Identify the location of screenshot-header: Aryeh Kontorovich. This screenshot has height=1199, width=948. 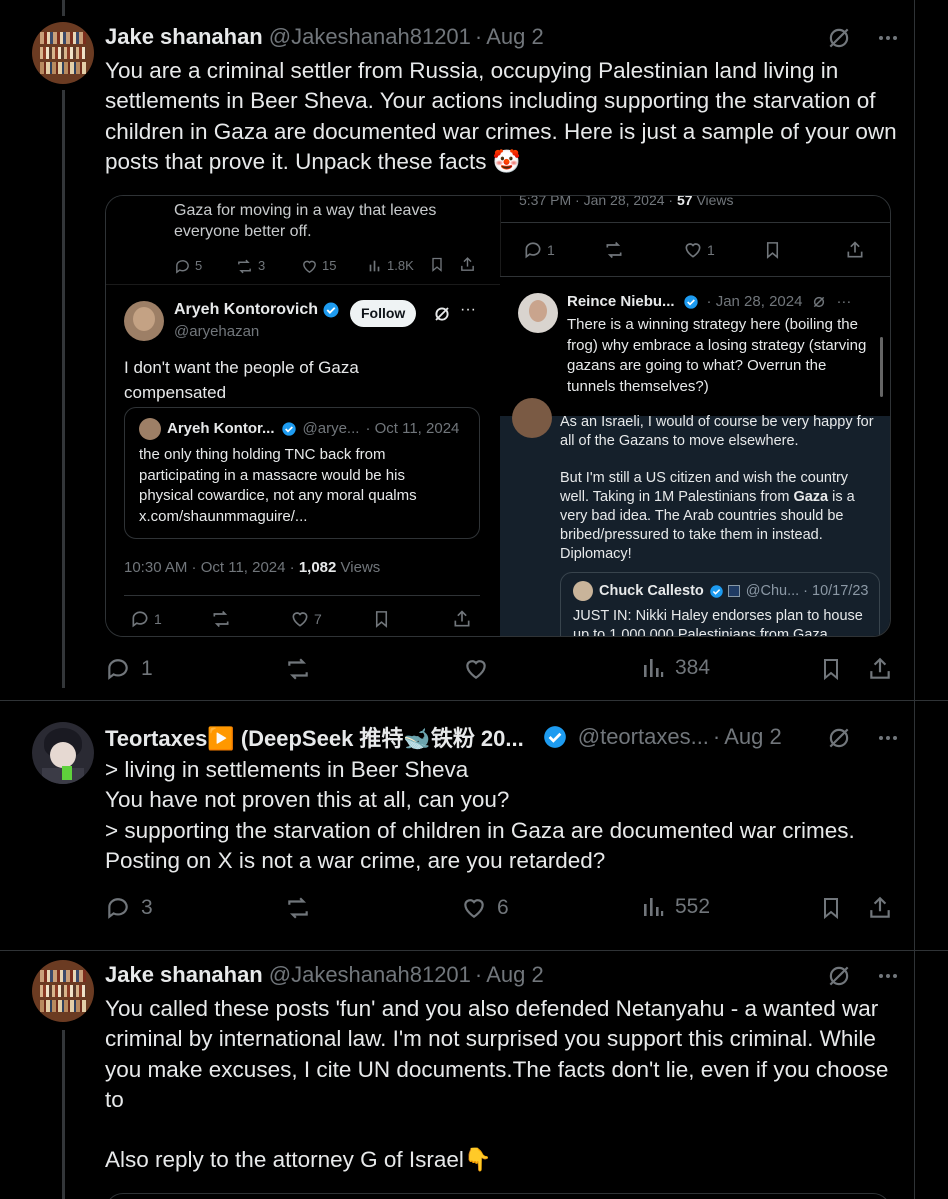
(257, 310).